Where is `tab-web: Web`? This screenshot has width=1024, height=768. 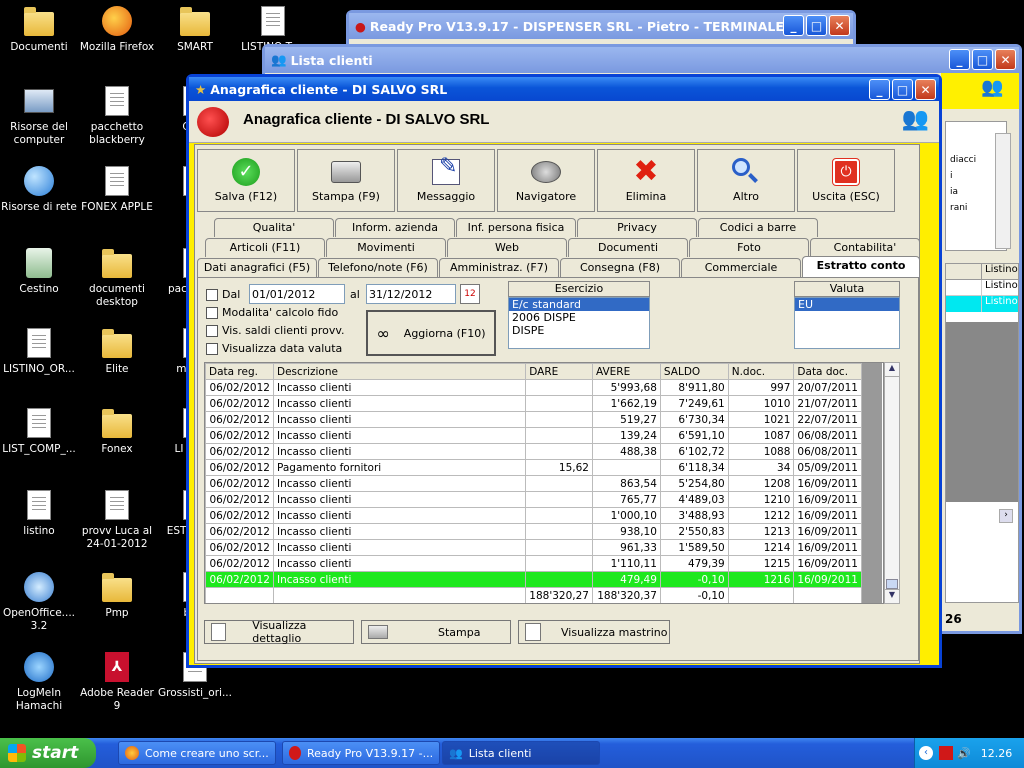 tab-web: Web is located at coordinates (507, 247).